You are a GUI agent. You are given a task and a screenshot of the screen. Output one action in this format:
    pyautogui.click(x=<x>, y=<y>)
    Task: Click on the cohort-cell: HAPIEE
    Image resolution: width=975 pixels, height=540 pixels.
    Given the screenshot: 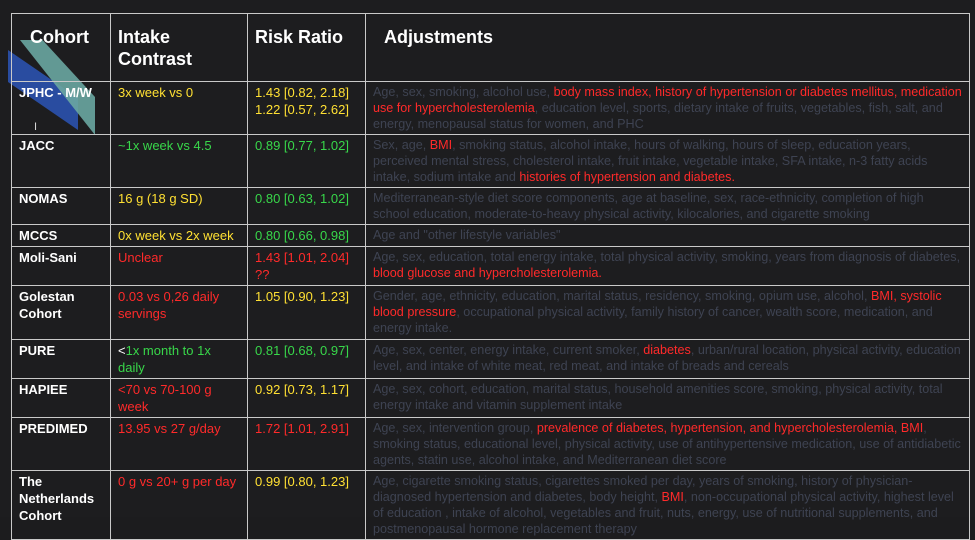 What is the action you would take?
    pyautogui.click(x=61, y=398)
    